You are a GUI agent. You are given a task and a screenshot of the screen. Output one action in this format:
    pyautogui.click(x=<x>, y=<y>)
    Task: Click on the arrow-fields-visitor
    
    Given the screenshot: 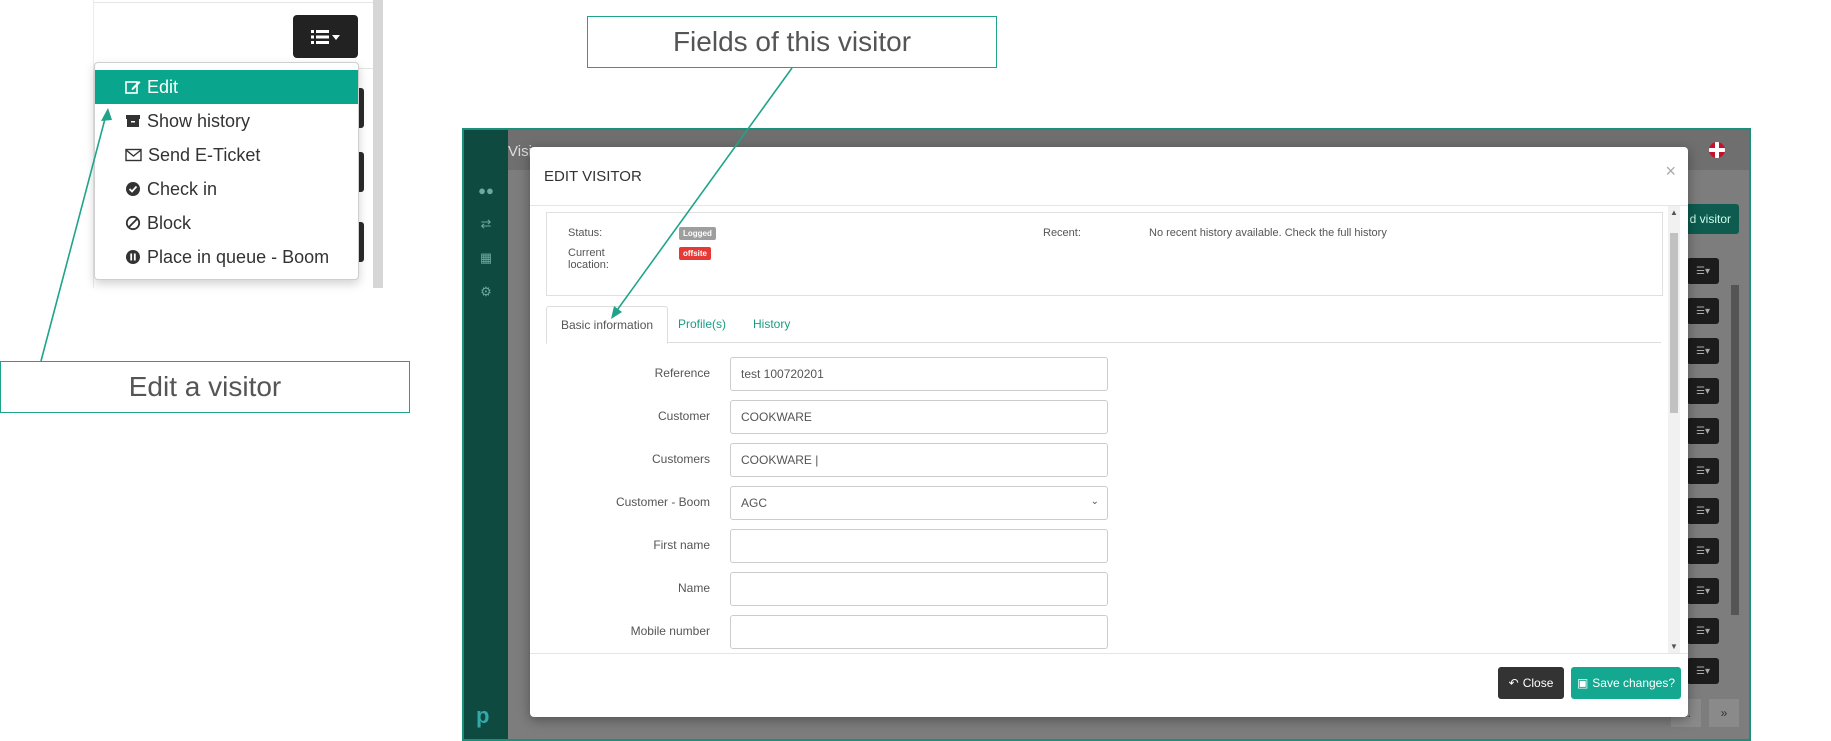 What is the action you would take?
    pyautogui.click(x=703, y=190)
    